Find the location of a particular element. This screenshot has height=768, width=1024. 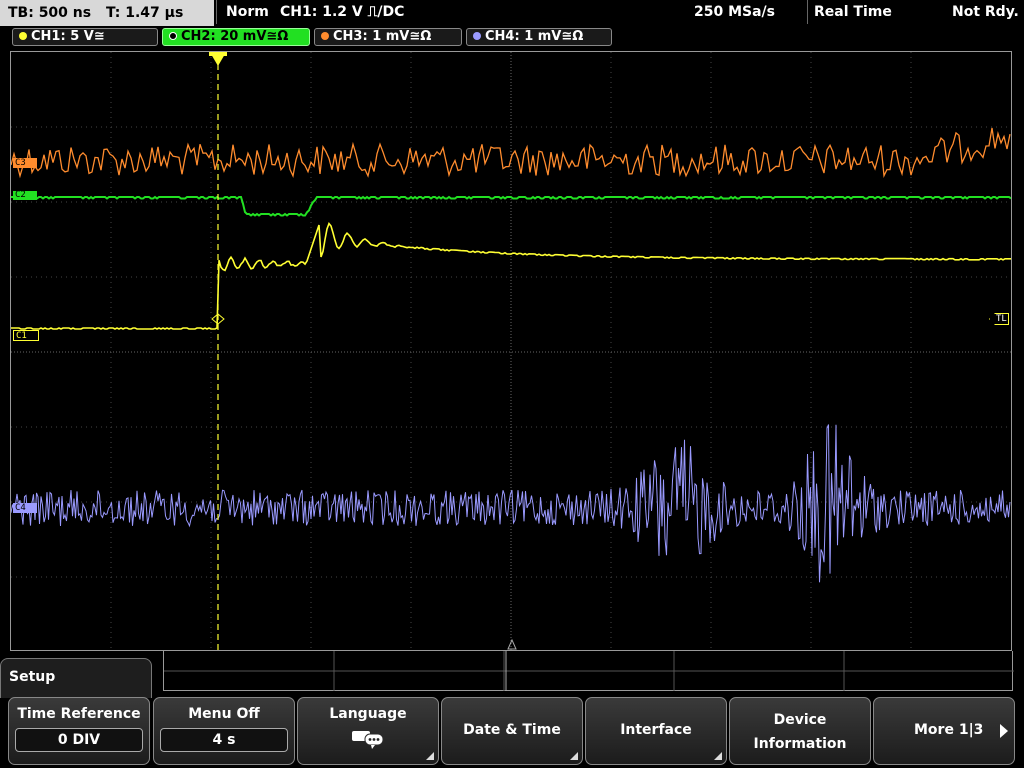

more-label: More 1|3 is located at coordinates (949, 730).